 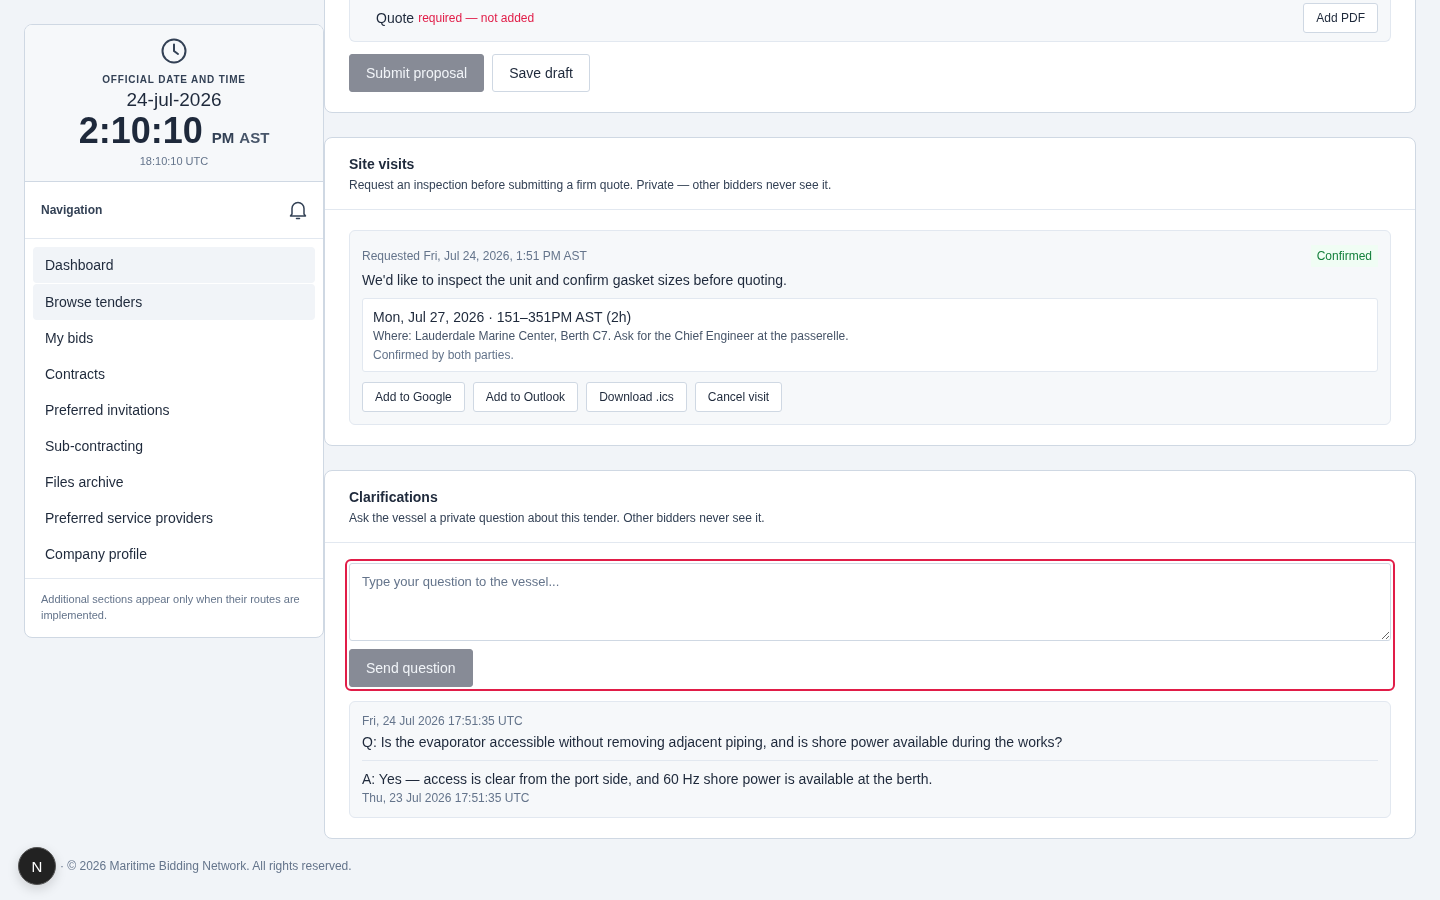 I want to click on nav-item: Dashboard, so click(x=174, y=265).